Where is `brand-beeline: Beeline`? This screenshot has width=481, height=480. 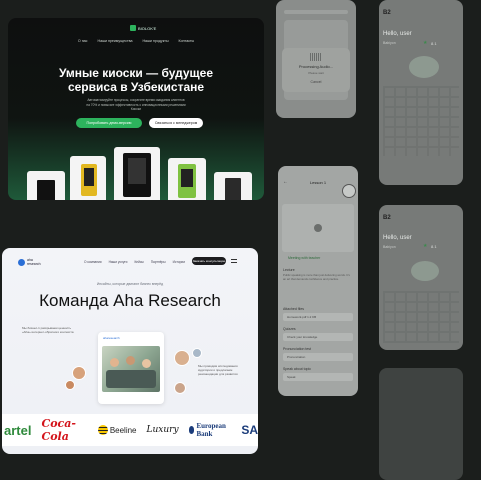 brand-beeline: Beeline is located at coordinates (117, 430).